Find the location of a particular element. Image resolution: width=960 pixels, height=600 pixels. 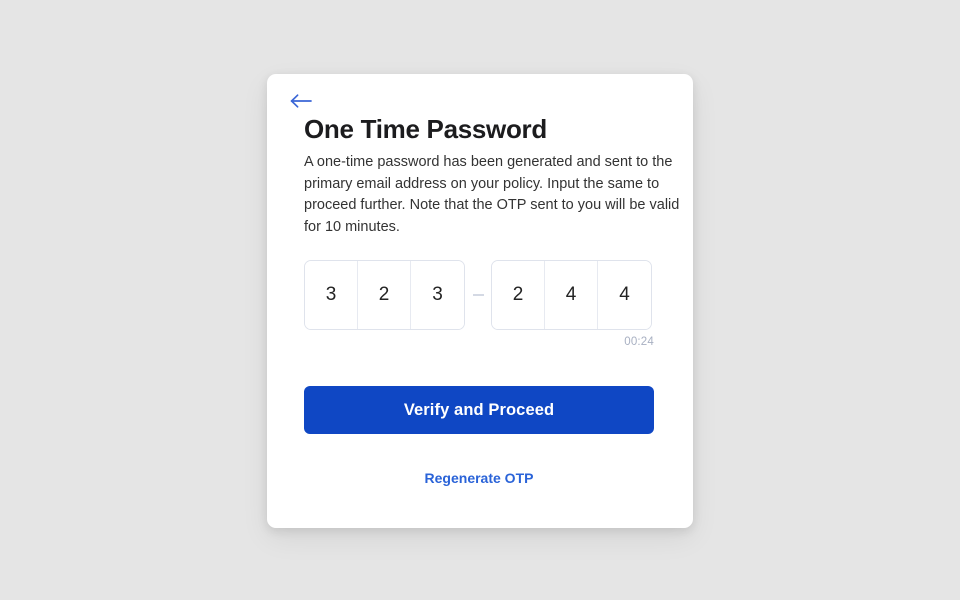

otp-digit-3: 3 is located at coordinates (437, 295).